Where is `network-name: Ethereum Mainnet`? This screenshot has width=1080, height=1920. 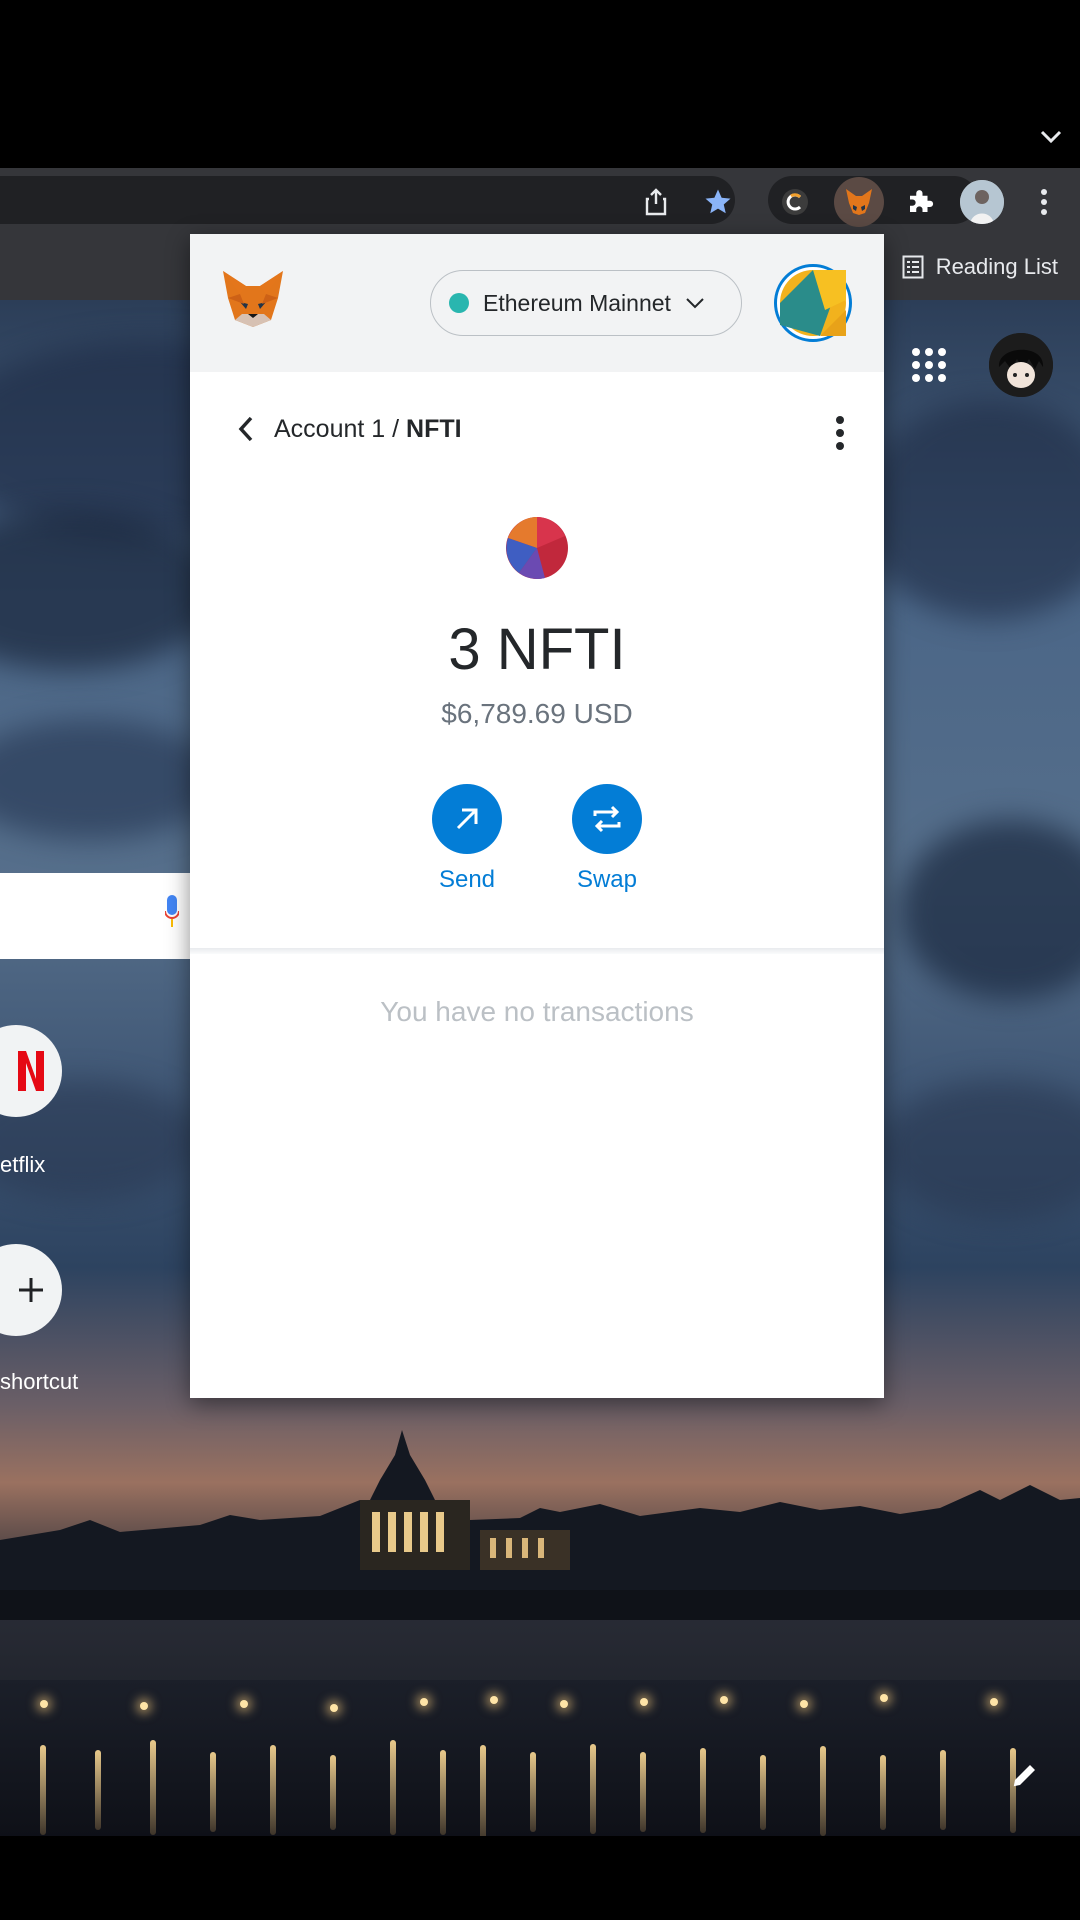
network-name: Ethereum Mainnet is located at coordinates (577, 302).